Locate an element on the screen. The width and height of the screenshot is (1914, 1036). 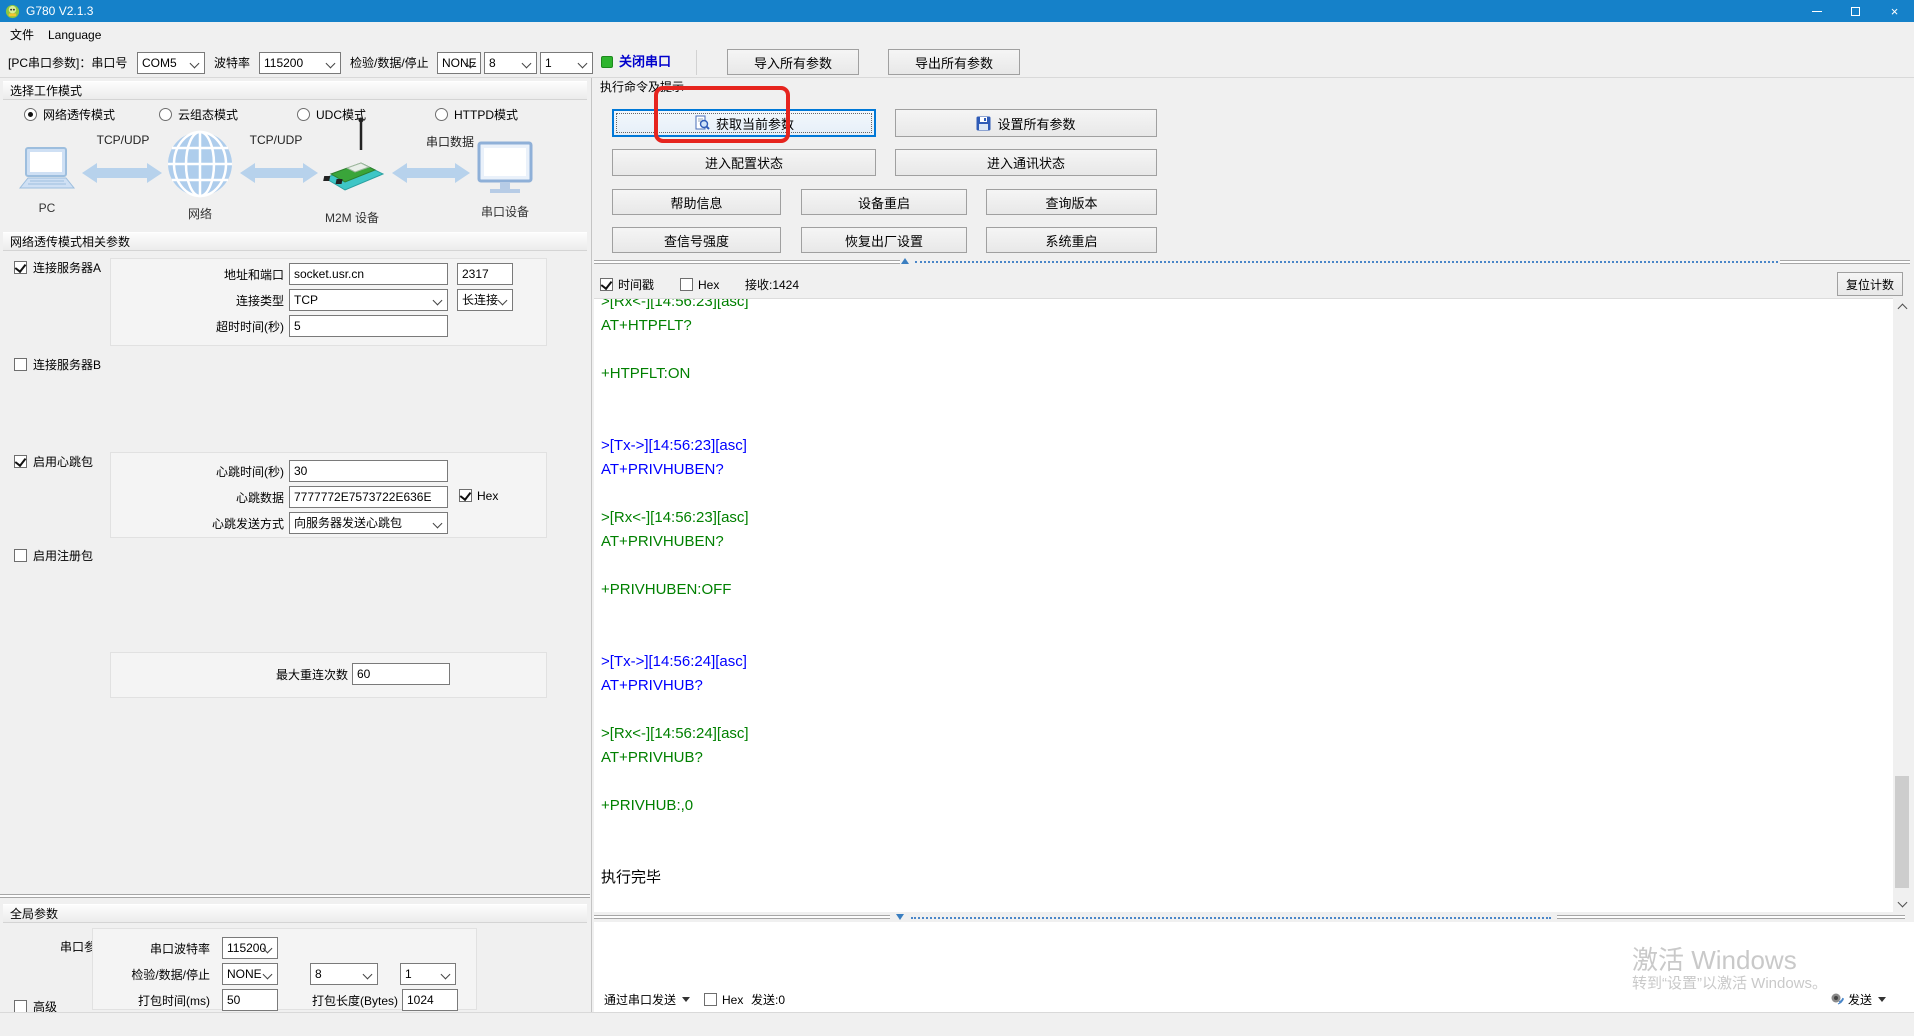
global-params-header: 全局参数 is located at coordinates (295, 913).